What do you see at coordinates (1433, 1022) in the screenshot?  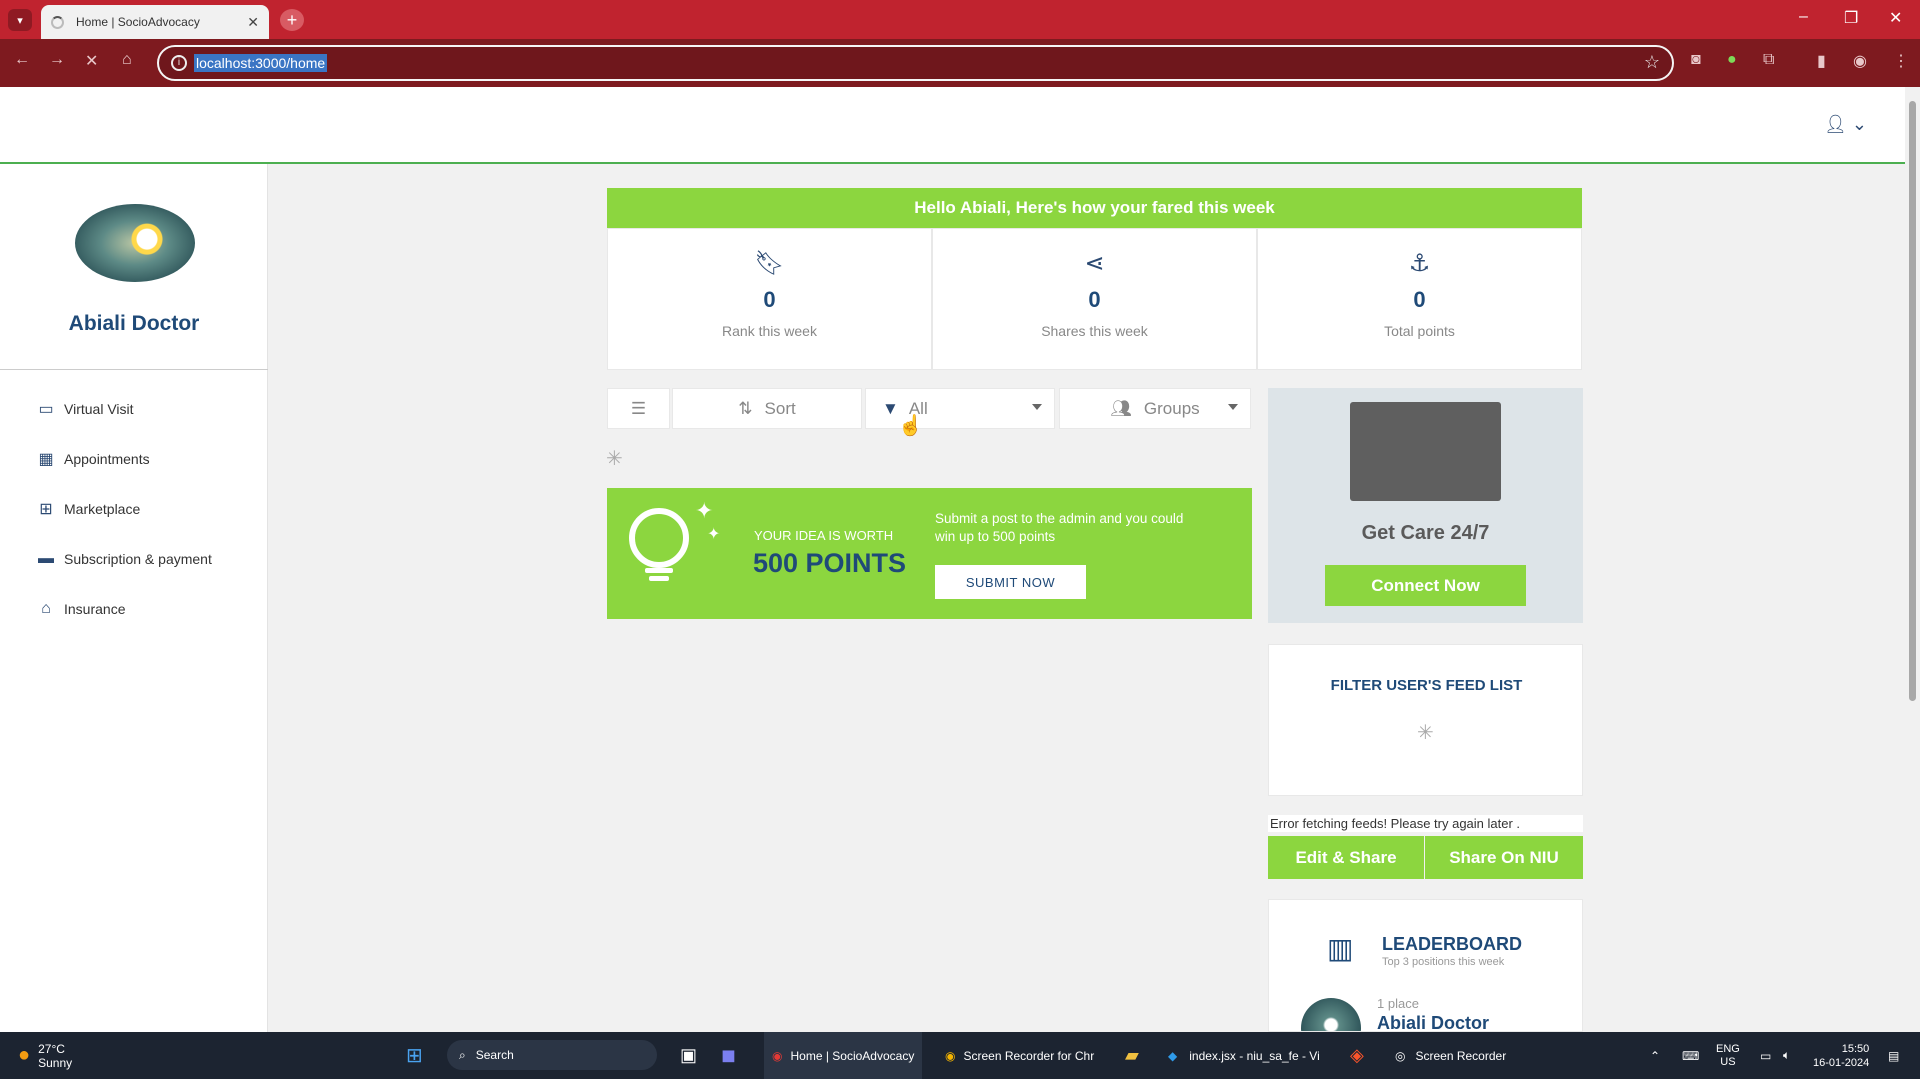 I see `leader-name: Abiali Doctor` at bounding box center [1433, 1022].